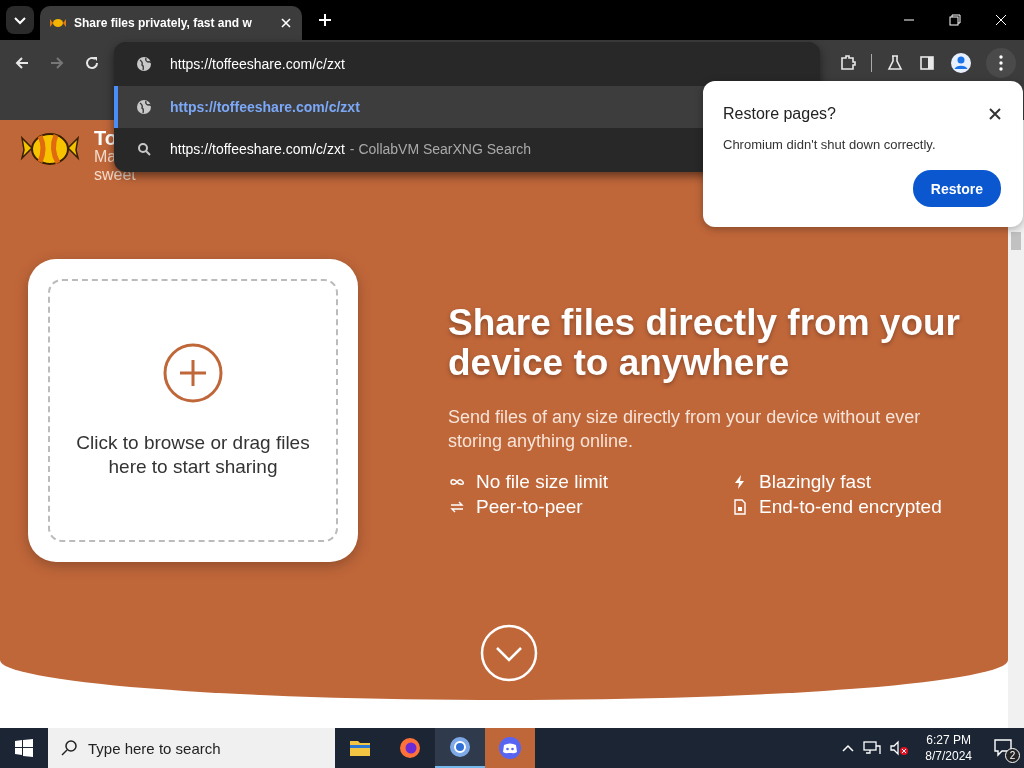 The height and width of the screenshot is (768, 1024). What do you see at coordinates (848, 63) in the screenshot?
I see `puzzle-icon` at bounding box center [848, 63].